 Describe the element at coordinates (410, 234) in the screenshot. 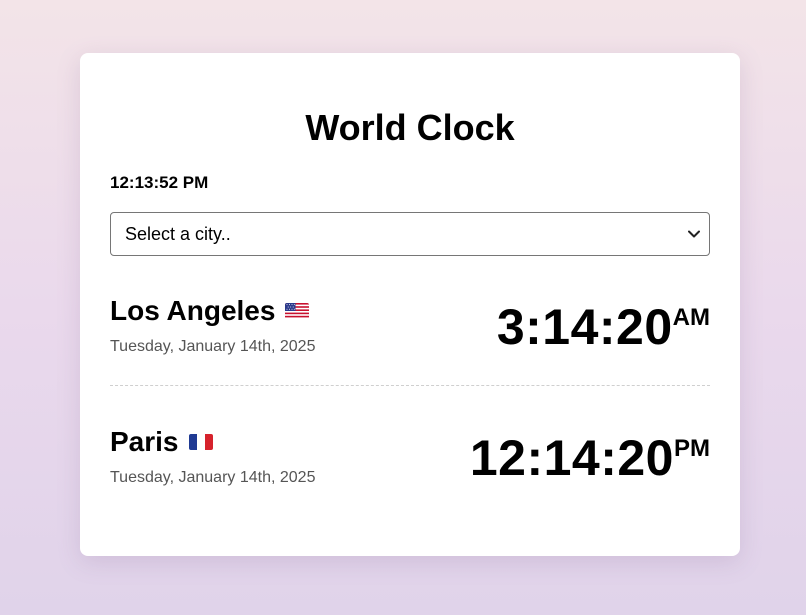

I see `city-select: Select a city..` at that location.